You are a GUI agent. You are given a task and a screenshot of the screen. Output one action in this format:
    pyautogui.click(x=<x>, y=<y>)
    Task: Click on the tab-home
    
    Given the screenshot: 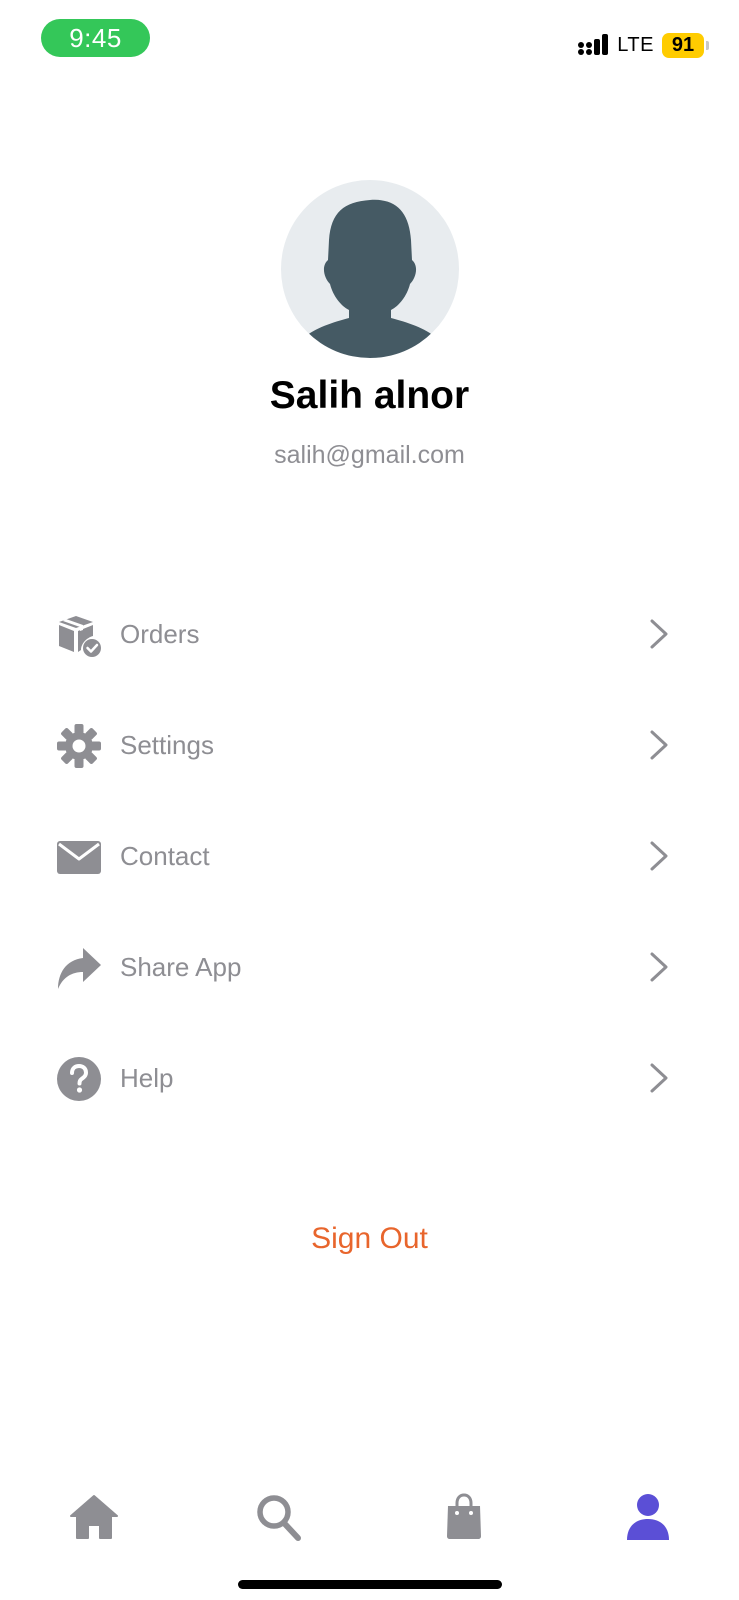 What is the action you would take?
    pyautogui.click(x=94, y=1517)
    